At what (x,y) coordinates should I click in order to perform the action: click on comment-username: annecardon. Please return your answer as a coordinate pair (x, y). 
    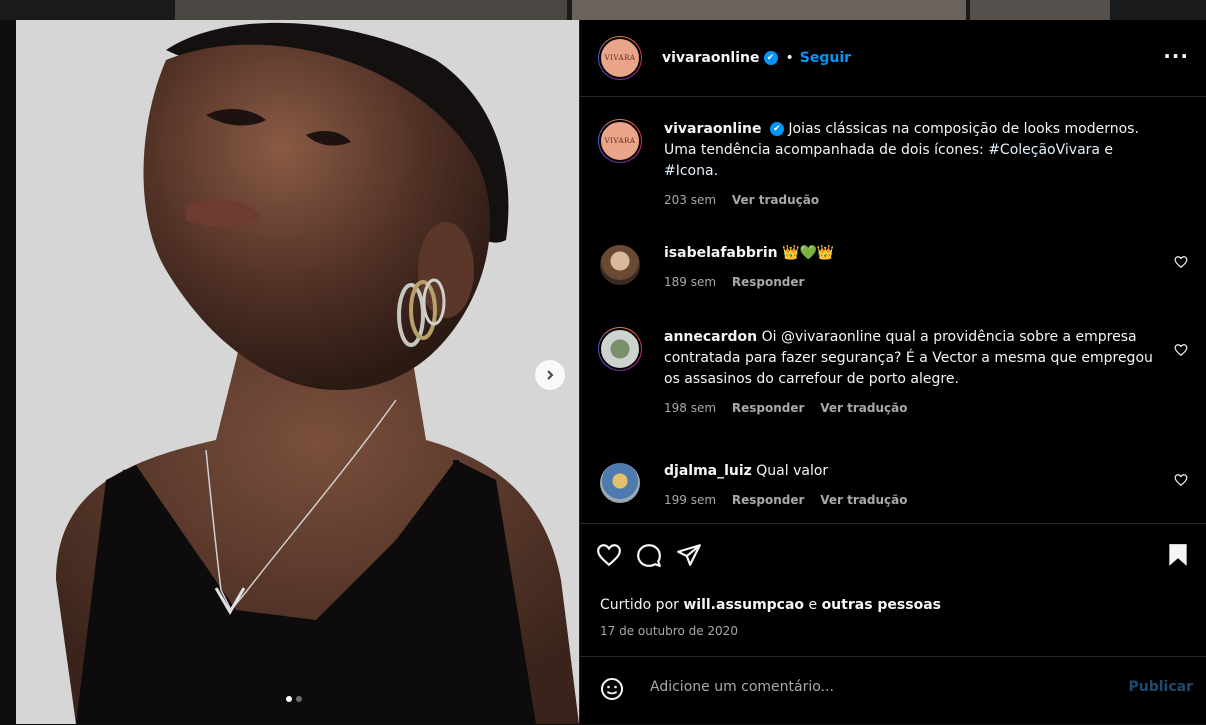
    Looking at the image, I should click on (710, 337).